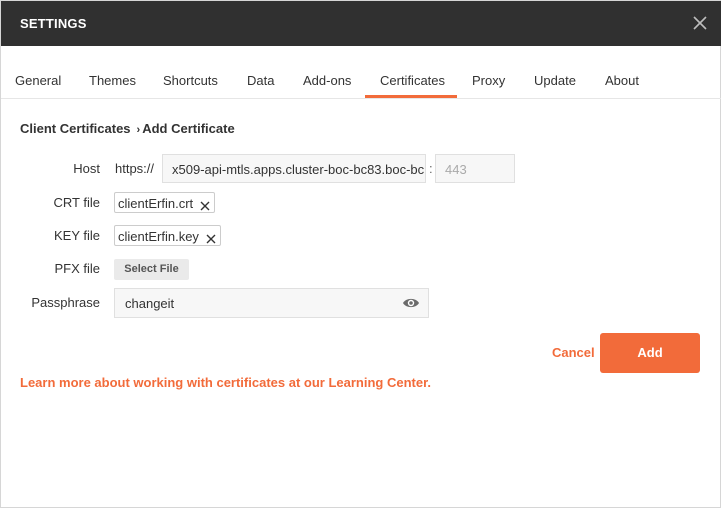 This screenshot has height=508, width=721. Describe the element at coordinates (188, 128) in the screenshot. I see `breadcrumb-current: Add Certificate` at that location.